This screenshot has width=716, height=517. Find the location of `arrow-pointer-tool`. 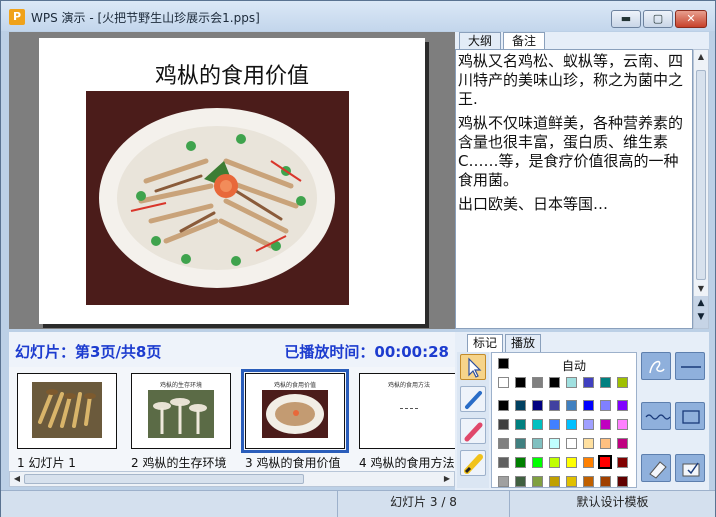

arrow-pointer-tool is located at coordinates (473, 367).